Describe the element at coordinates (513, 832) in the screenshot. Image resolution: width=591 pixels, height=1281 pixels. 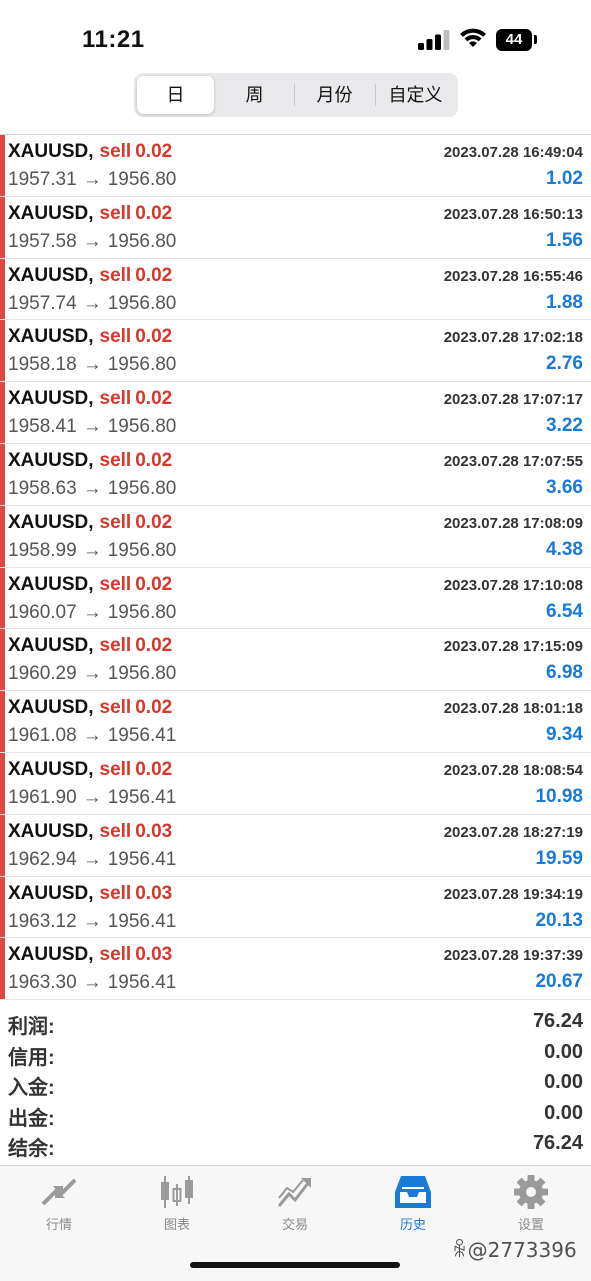
I see `trade-time: 2023.07.28 18:27:19` at that location.